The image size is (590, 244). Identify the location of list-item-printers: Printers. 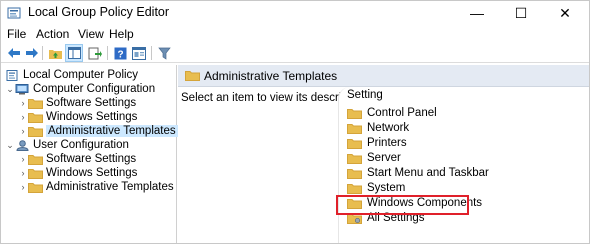
(377, 143).